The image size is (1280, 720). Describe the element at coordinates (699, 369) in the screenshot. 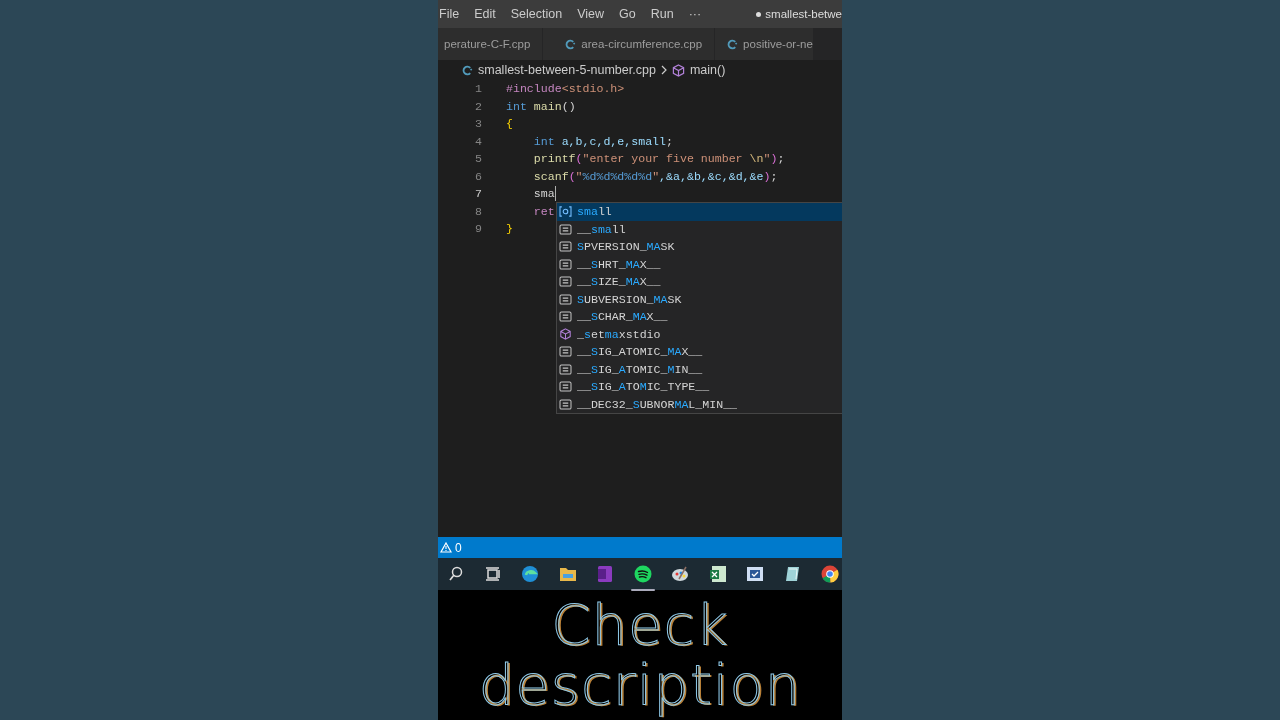

I see `suggestion-item: __SIG_ATOMIC_MIN__` at that location.